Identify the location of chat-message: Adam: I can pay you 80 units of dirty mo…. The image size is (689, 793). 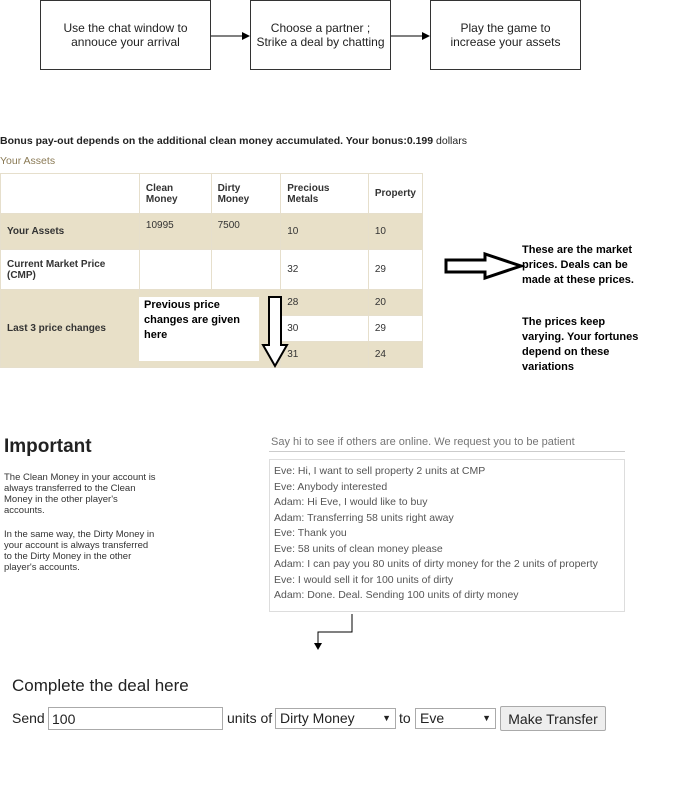
(436, 564).